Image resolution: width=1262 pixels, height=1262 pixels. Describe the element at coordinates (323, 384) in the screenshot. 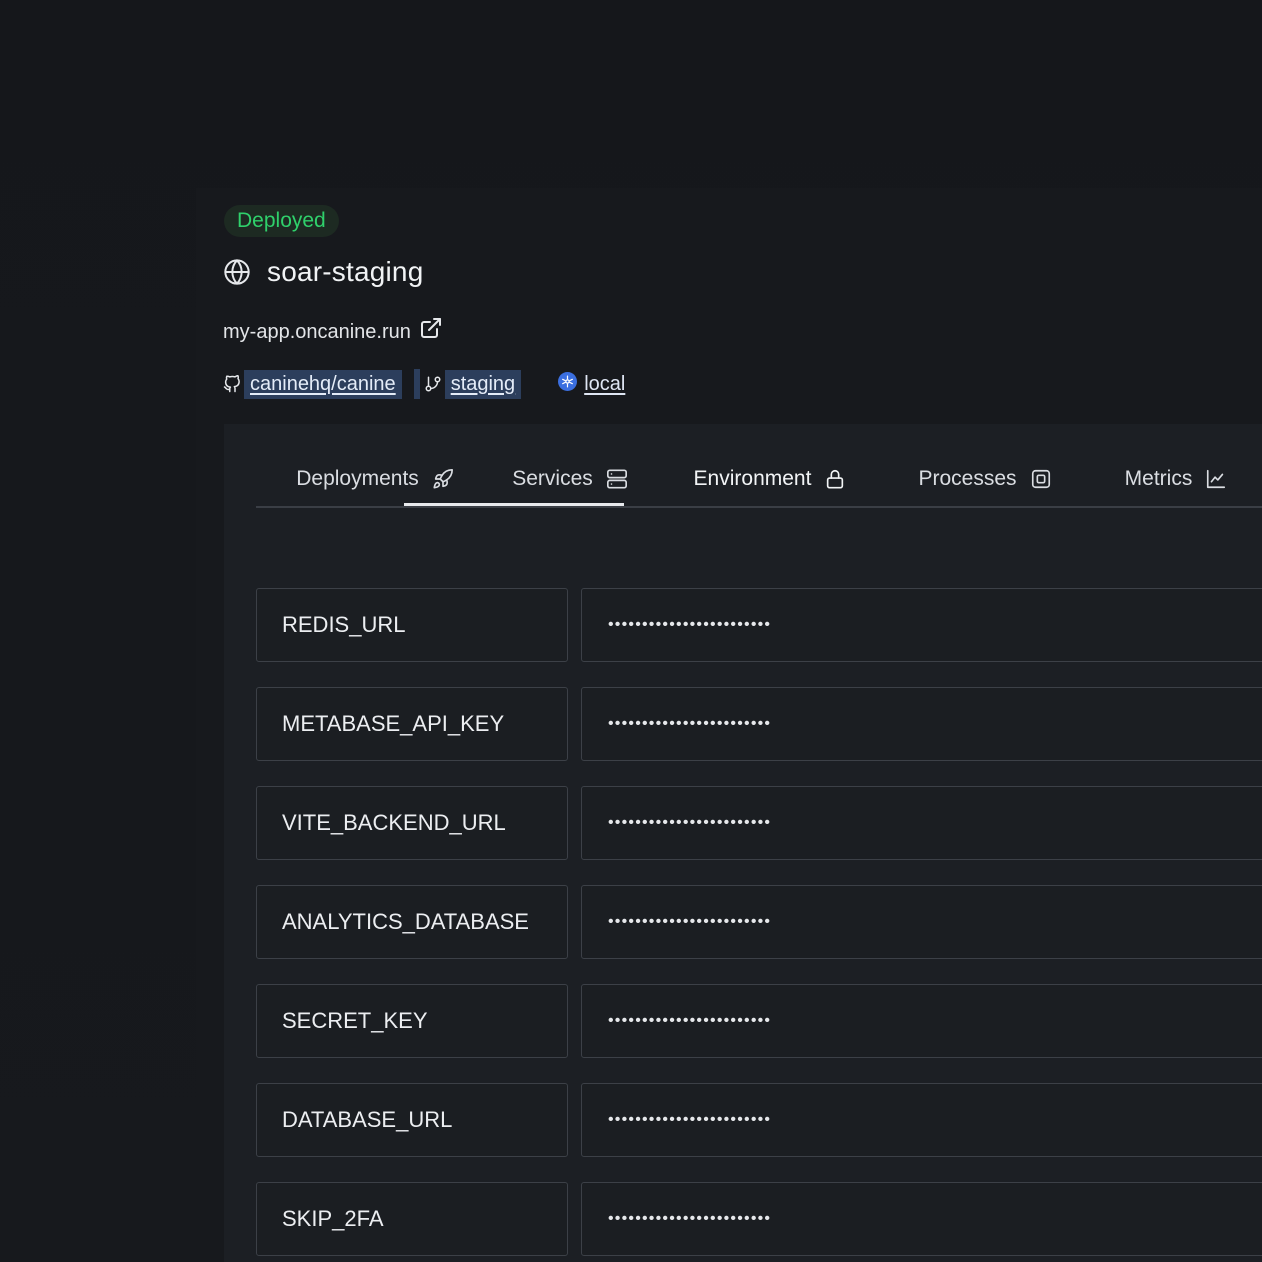

I see `repo-link-label: caninehq/canine` at that location.